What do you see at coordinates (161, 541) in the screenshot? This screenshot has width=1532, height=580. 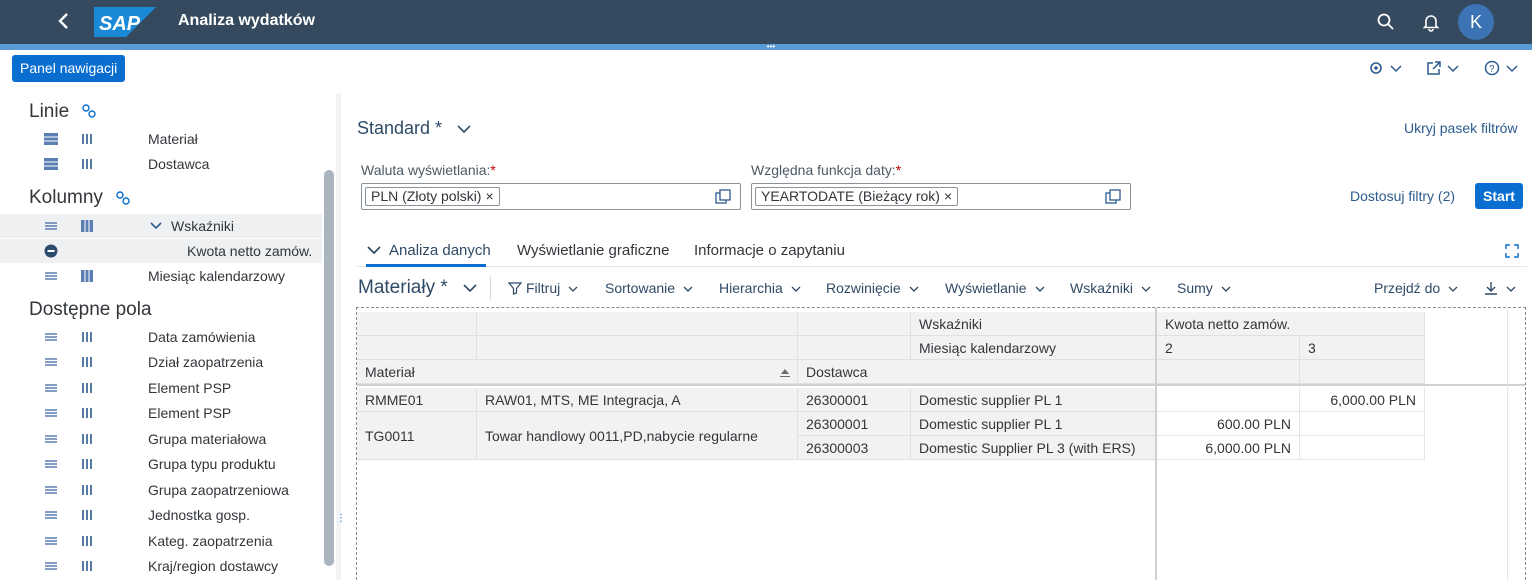 I see `available-field-item: Kateg. zaopatrzenia` at bounding box center [161, 541].